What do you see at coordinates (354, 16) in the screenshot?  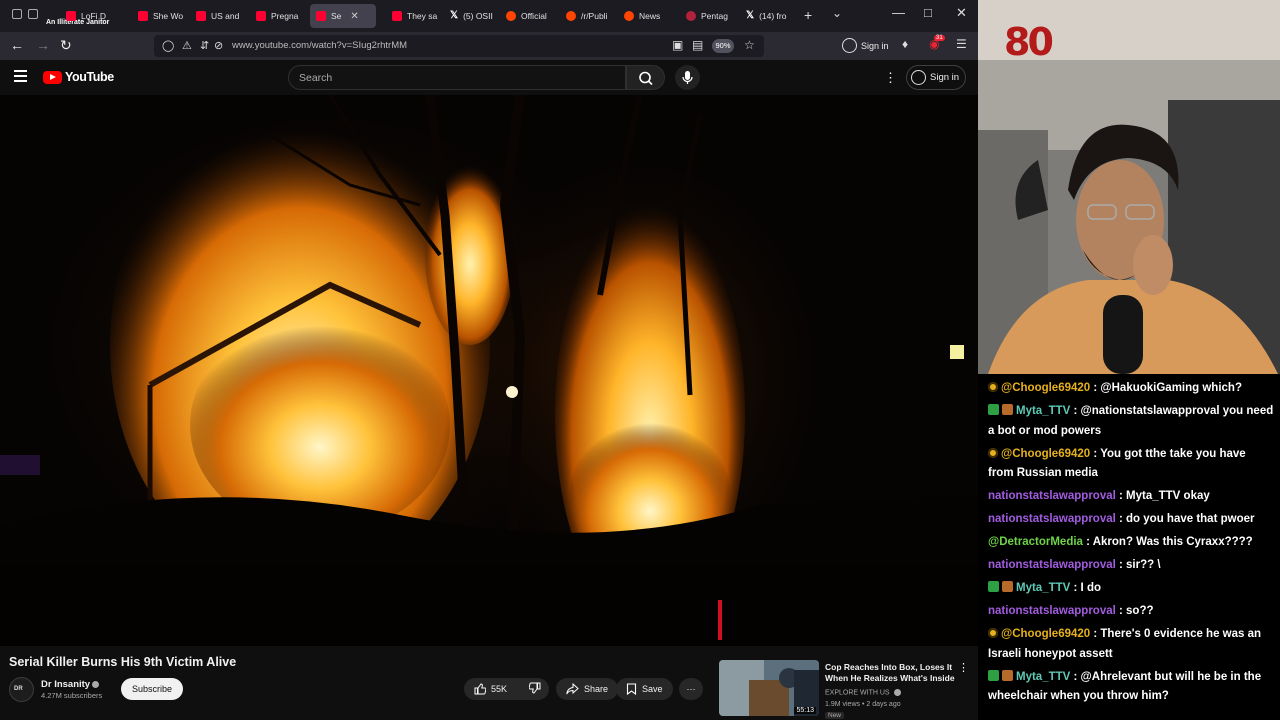 I see `close-tab-icon: ✕` at bounding box center [354, 16].